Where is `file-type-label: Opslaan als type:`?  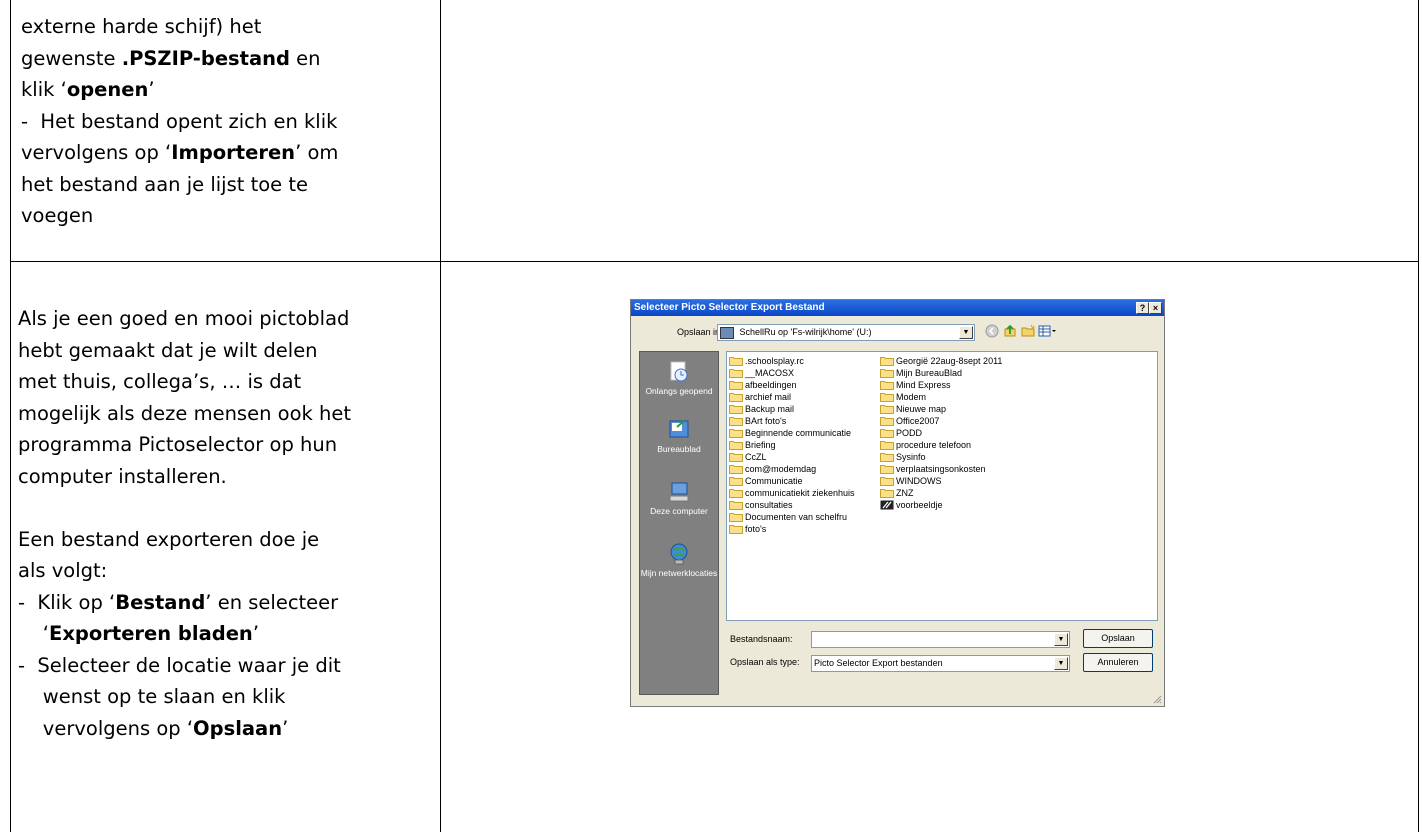 file-type-label: Opslaan als type: is located at coordinates (765, 662).